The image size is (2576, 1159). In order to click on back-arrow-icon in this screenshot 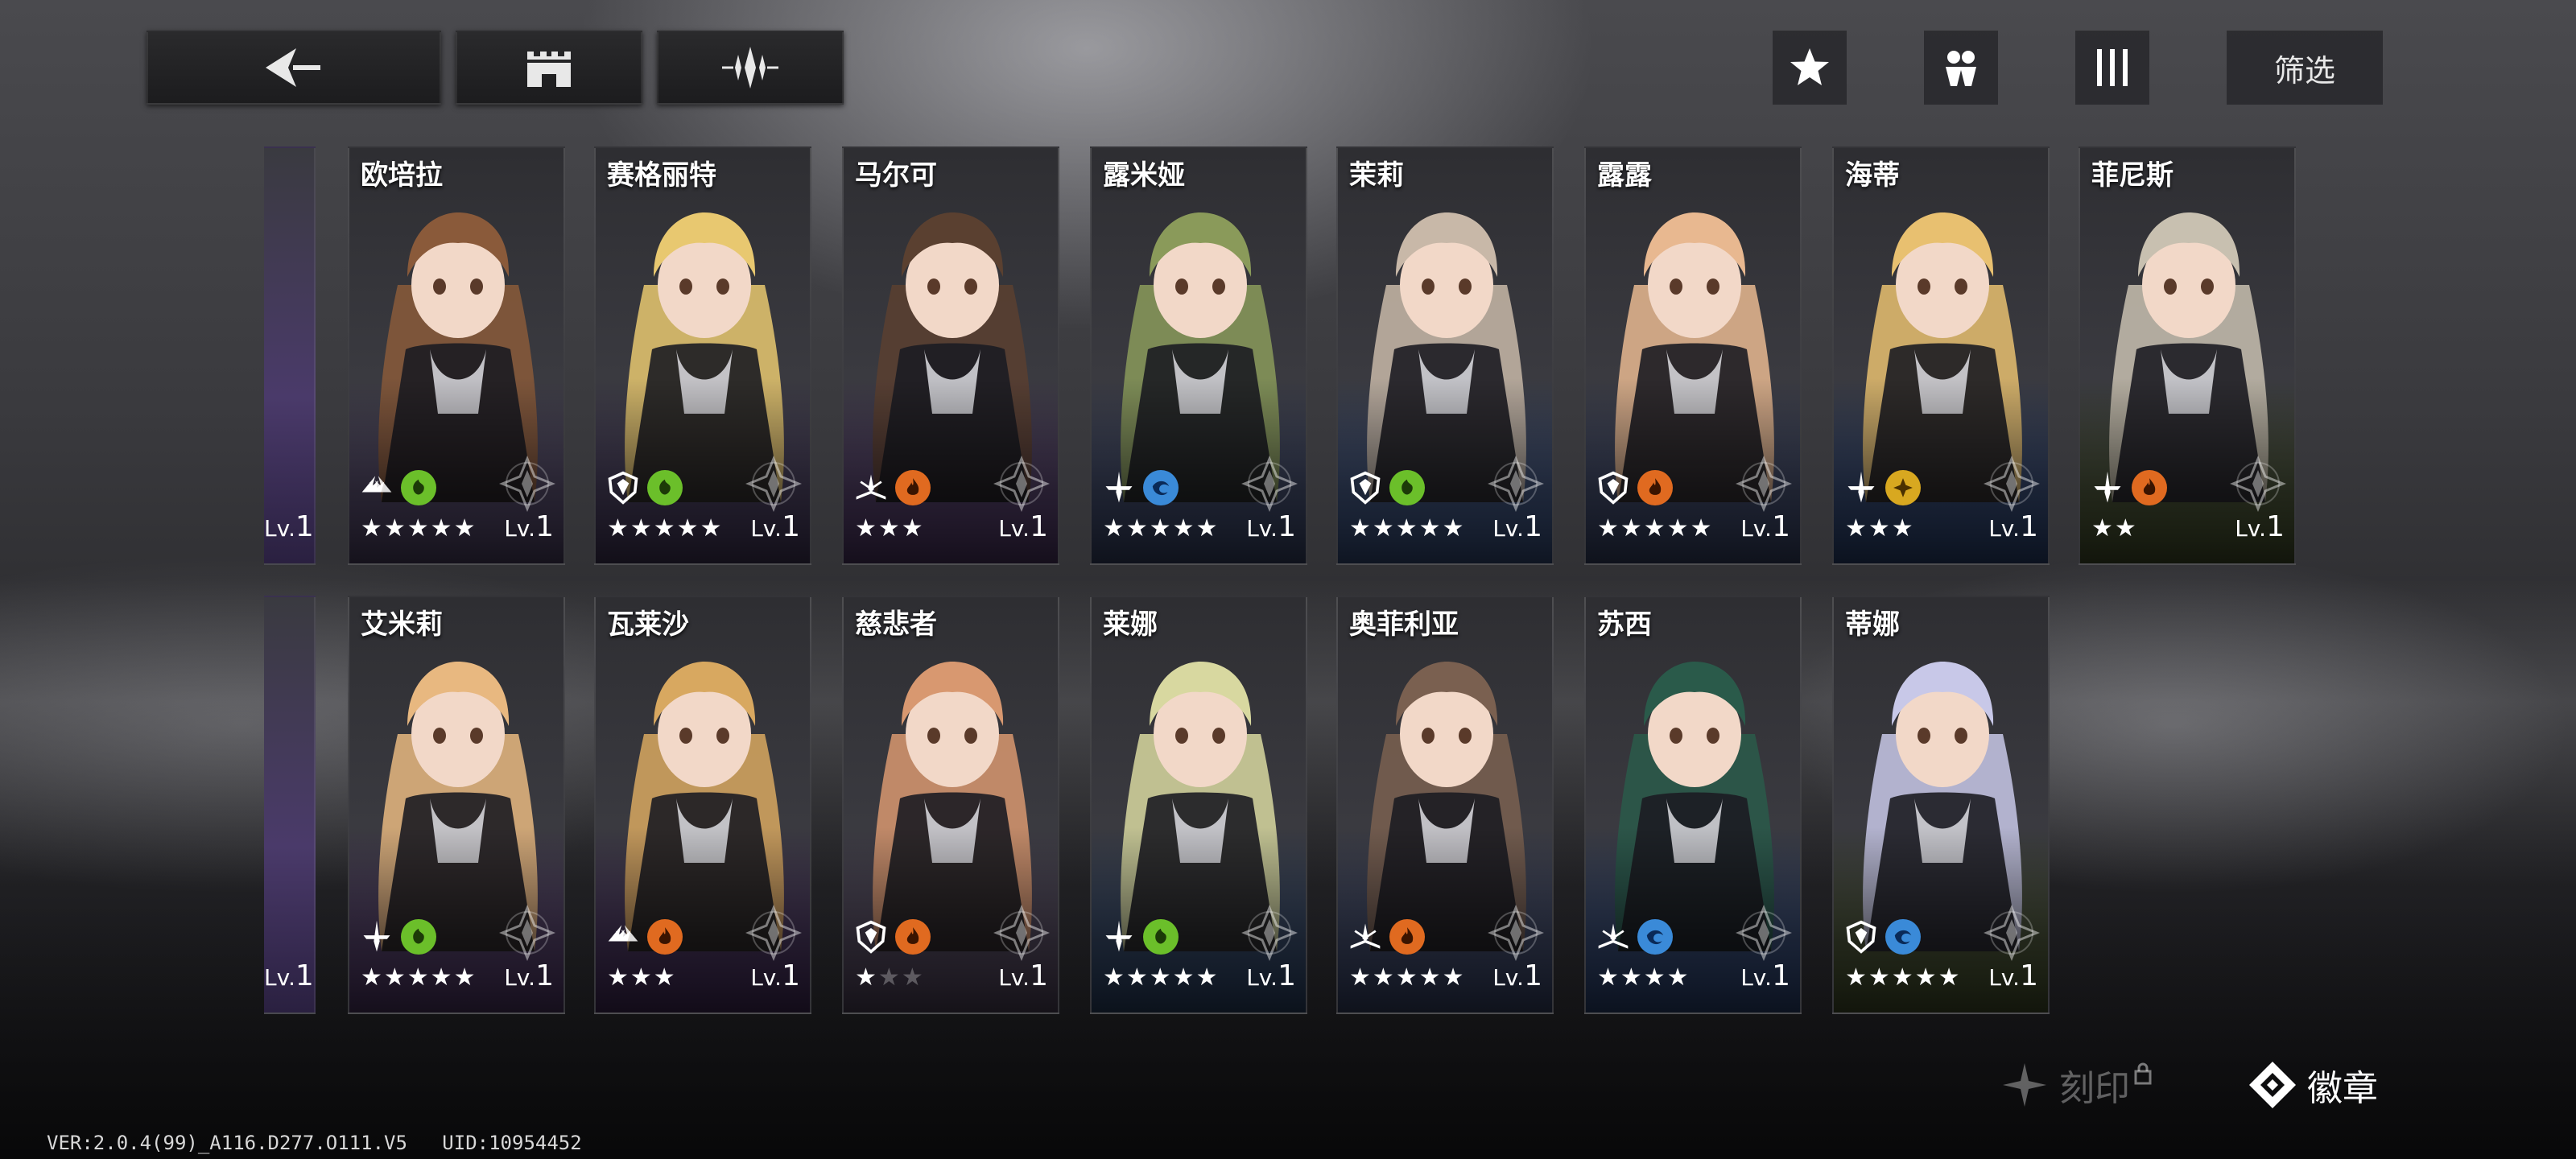, I will do `click(293, 67)`.